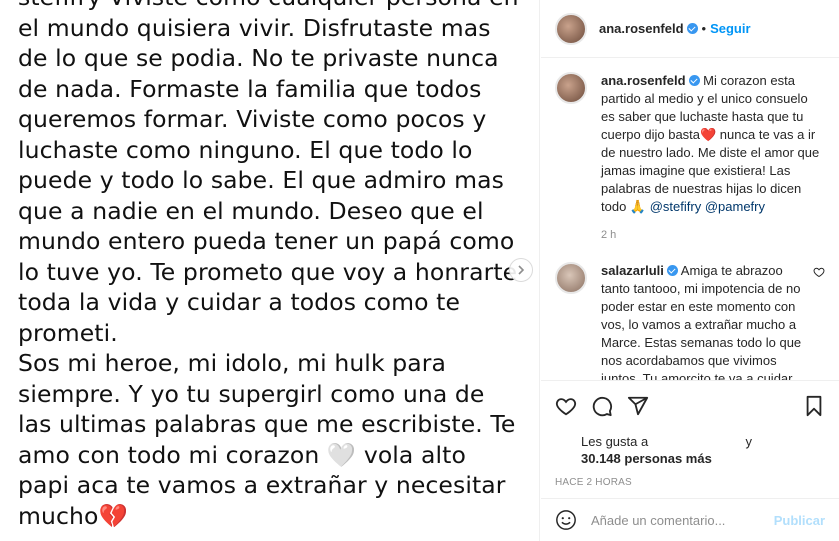  What do you see at coordinates (711, 235) in the screenshot?
I see `caption-time: 2 h` at bounding box center [711, 235].